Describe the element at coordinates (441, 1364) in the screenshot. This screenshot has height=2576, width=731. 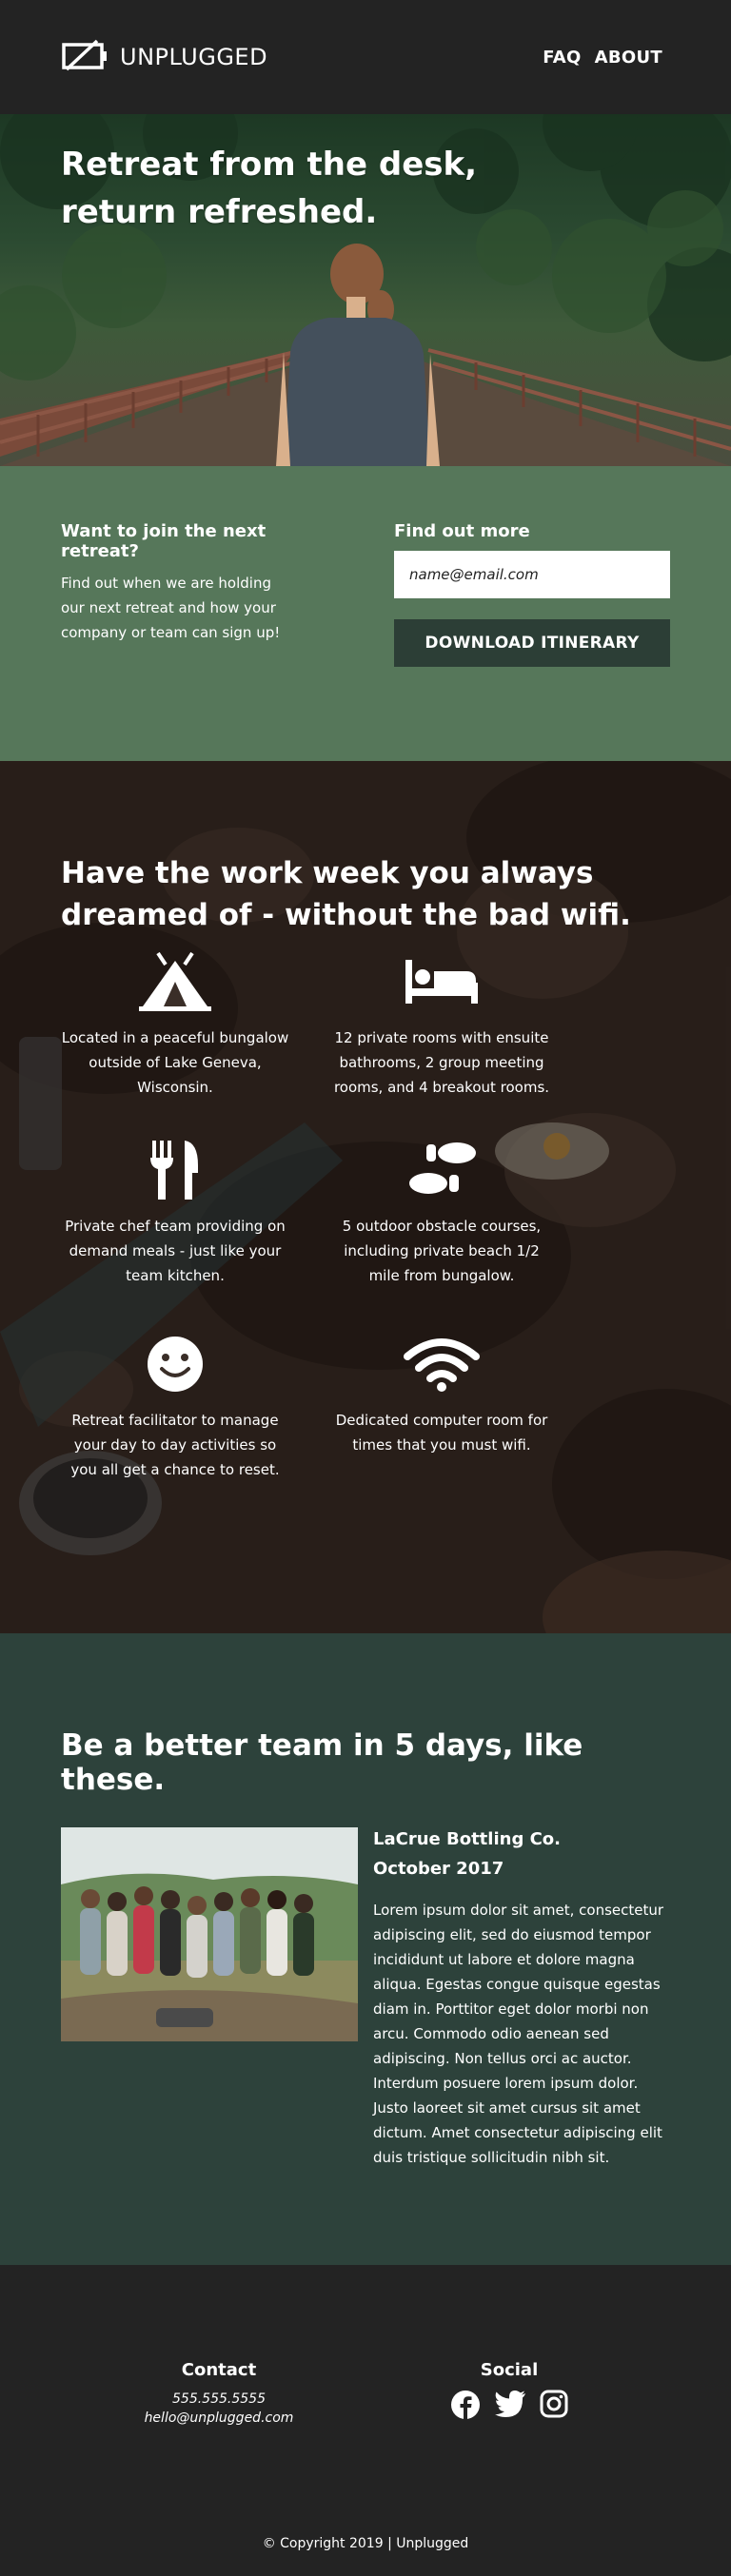
I see `wifi-icon` at that location.